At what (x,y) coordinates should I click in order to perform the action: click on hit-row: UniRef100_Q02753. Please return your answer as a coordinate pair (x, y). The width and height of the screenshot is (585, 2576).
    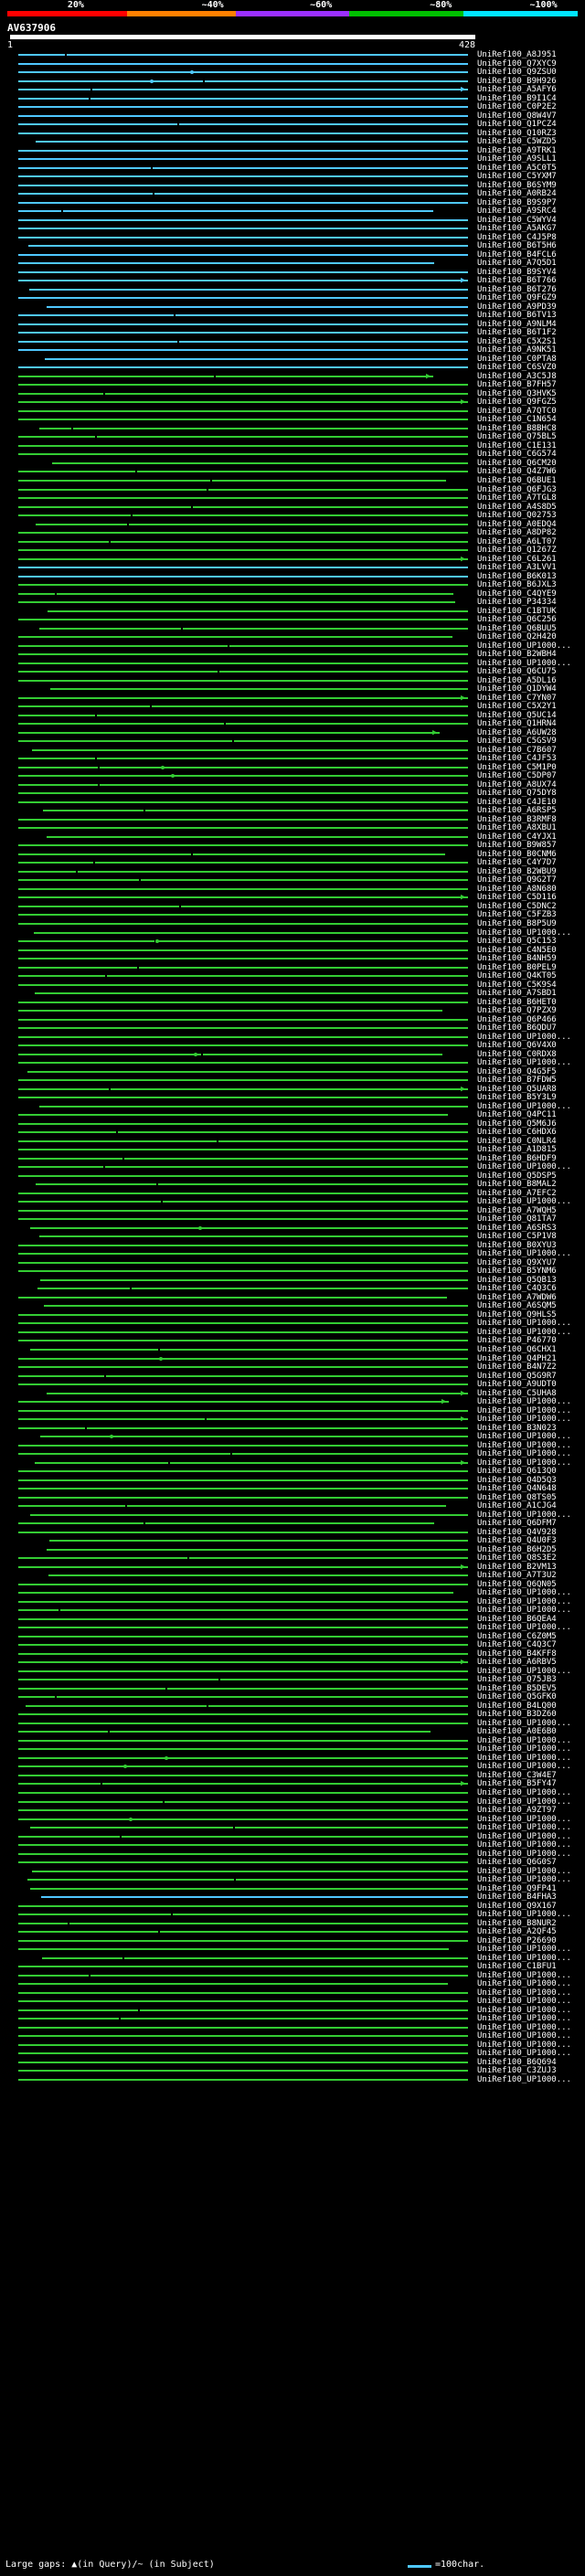
    Looking at the image, I should click on (293, 516).